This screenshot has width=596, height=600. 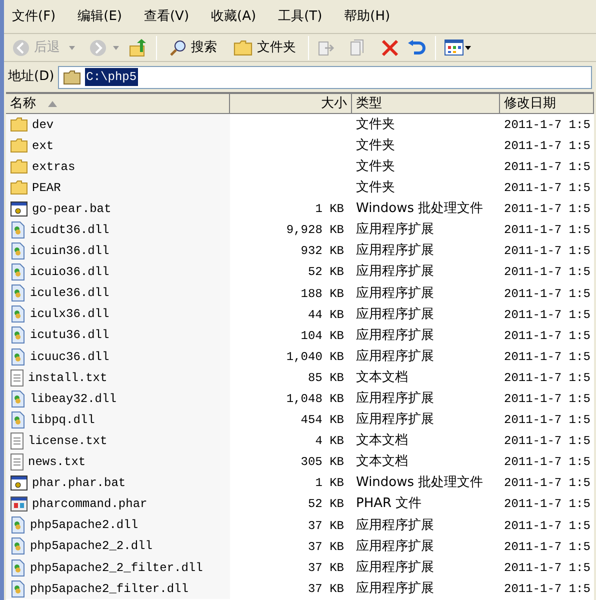 What do you see at coordinates (326, 377) in the screenshot?
I see `file-size: 85 KB` at bounding box center [326, 377].